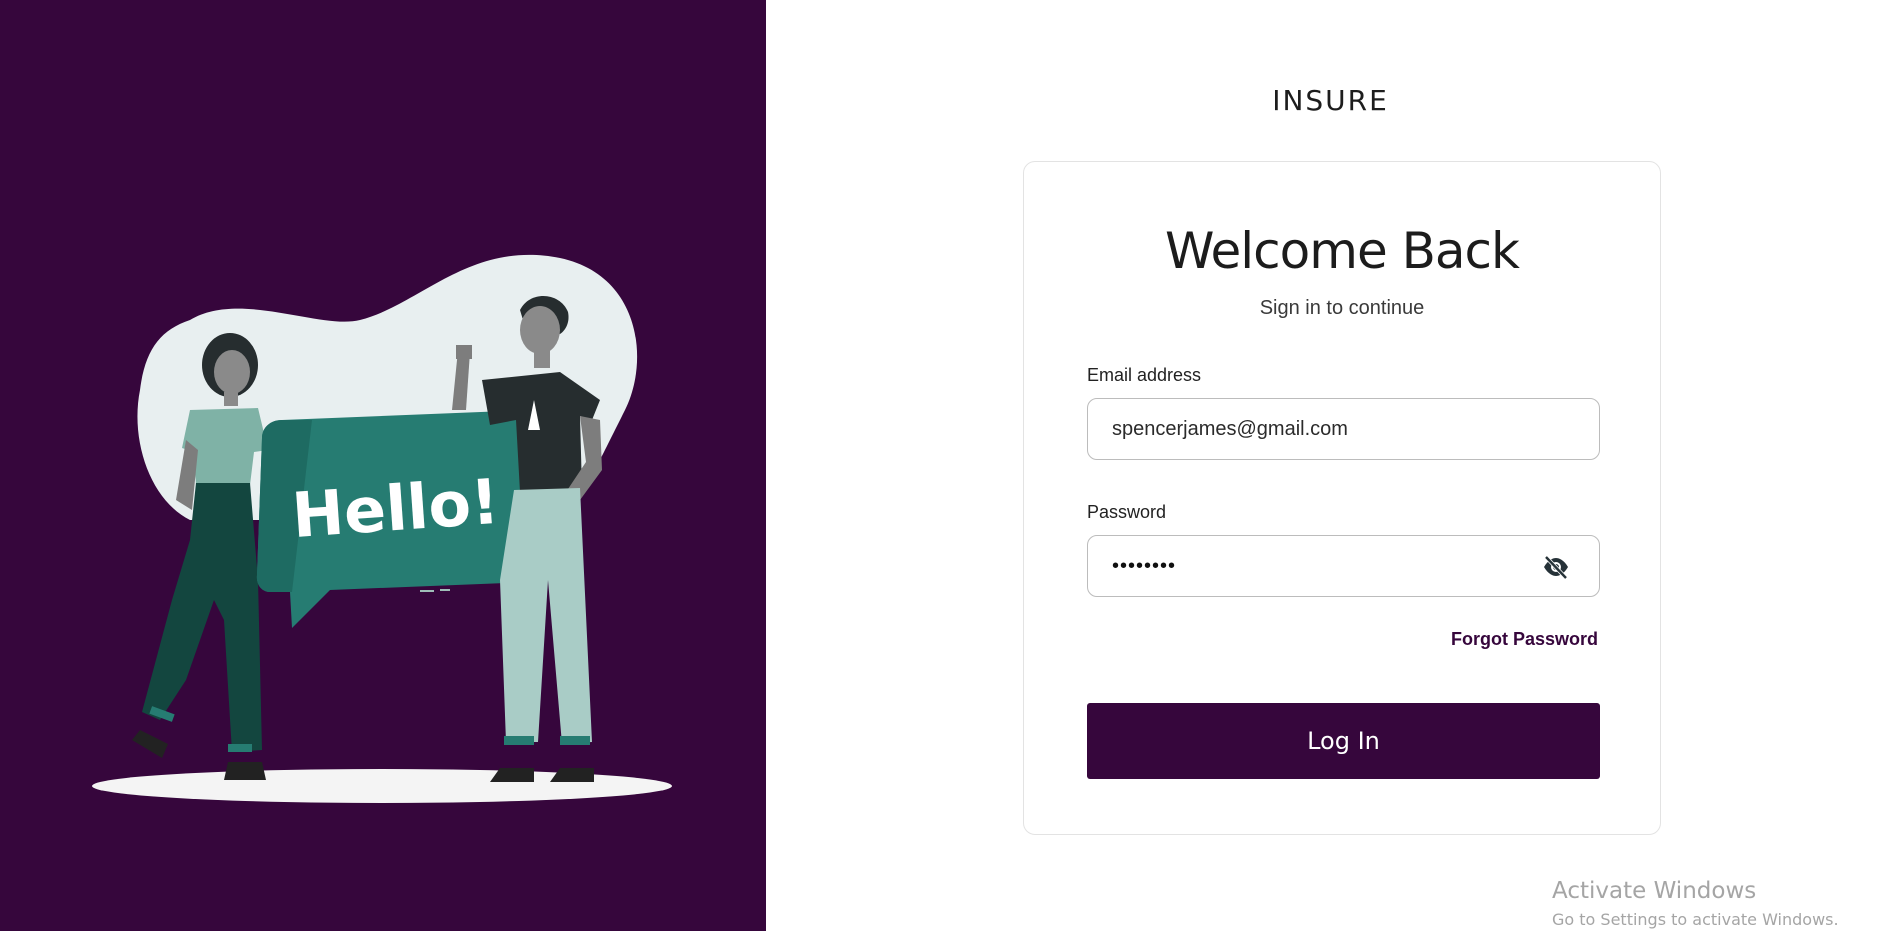  What do you see at coordinates (1654, 891) in the screenshot?
I see `watermark-title: Activate Windows` at bounding box center [1654, 891].